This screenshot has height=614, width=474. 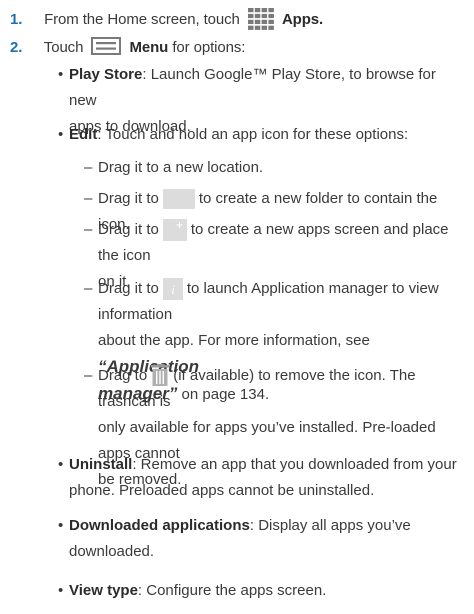 I want to click on subitem-text: about the app. For more information, see, so click(x=234, y=340).